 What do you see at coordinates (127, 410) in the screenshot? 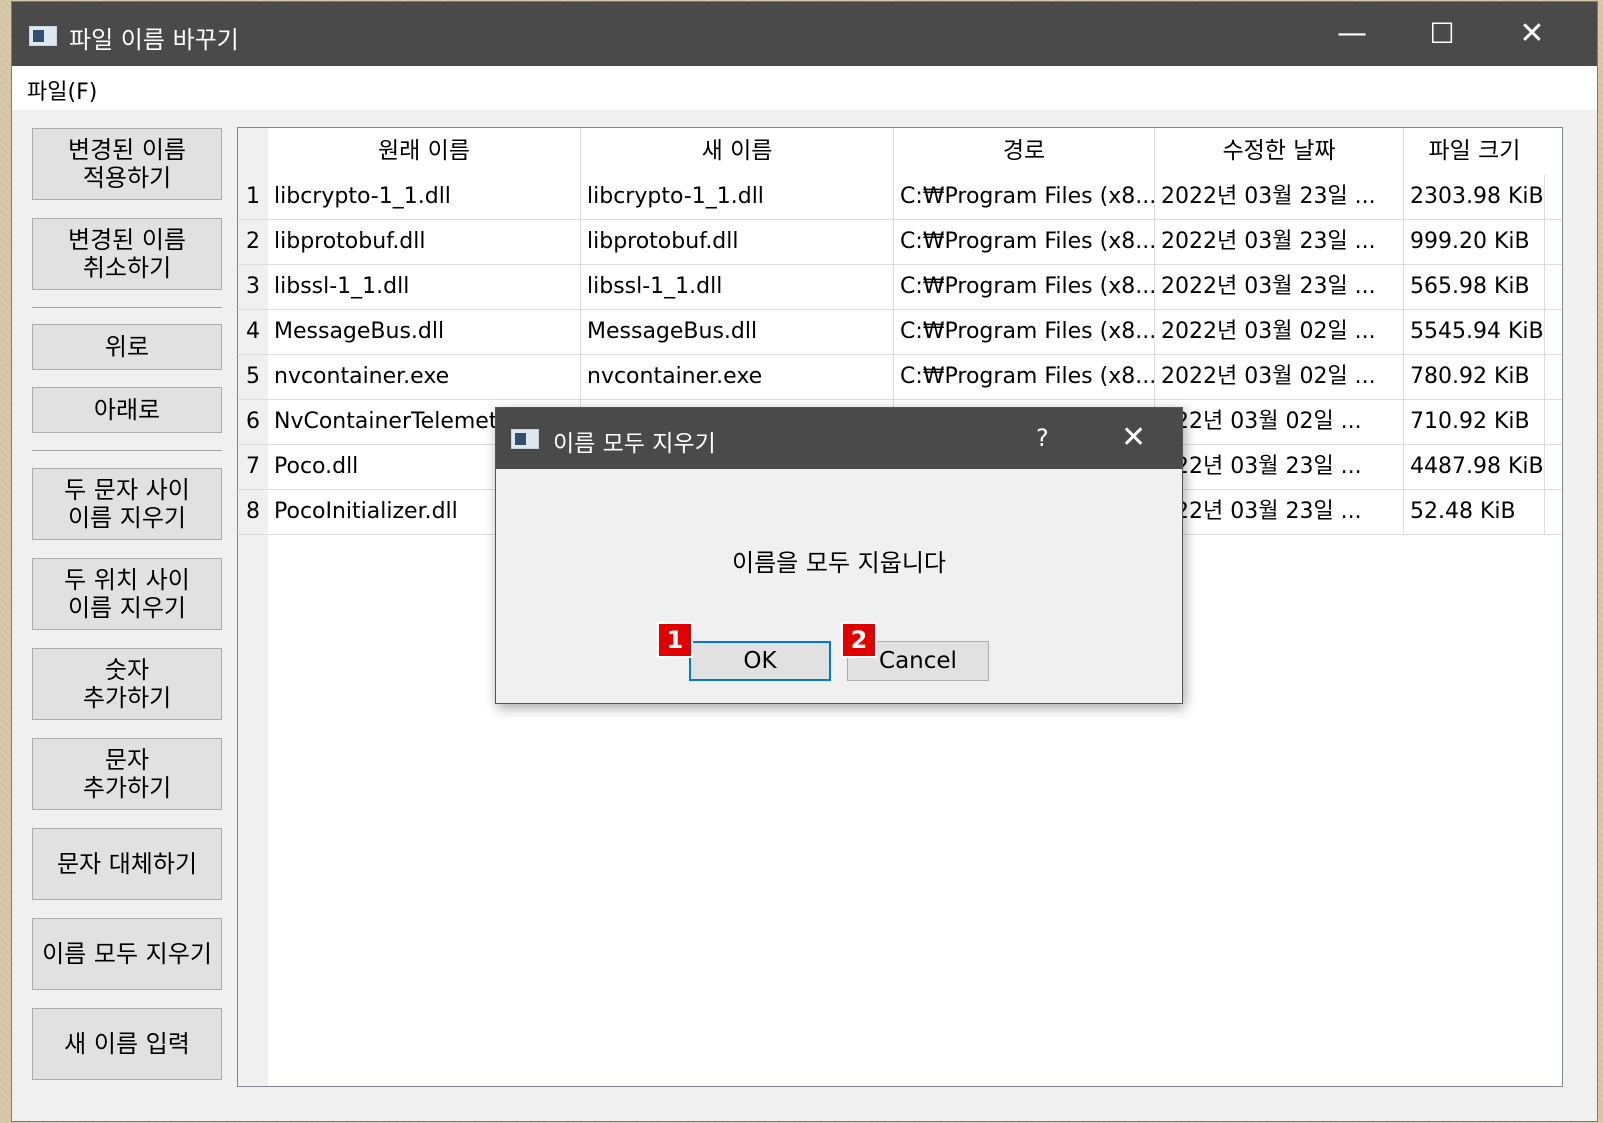
I see `move-down-button: 아래로` at bounding box center [127, 410].